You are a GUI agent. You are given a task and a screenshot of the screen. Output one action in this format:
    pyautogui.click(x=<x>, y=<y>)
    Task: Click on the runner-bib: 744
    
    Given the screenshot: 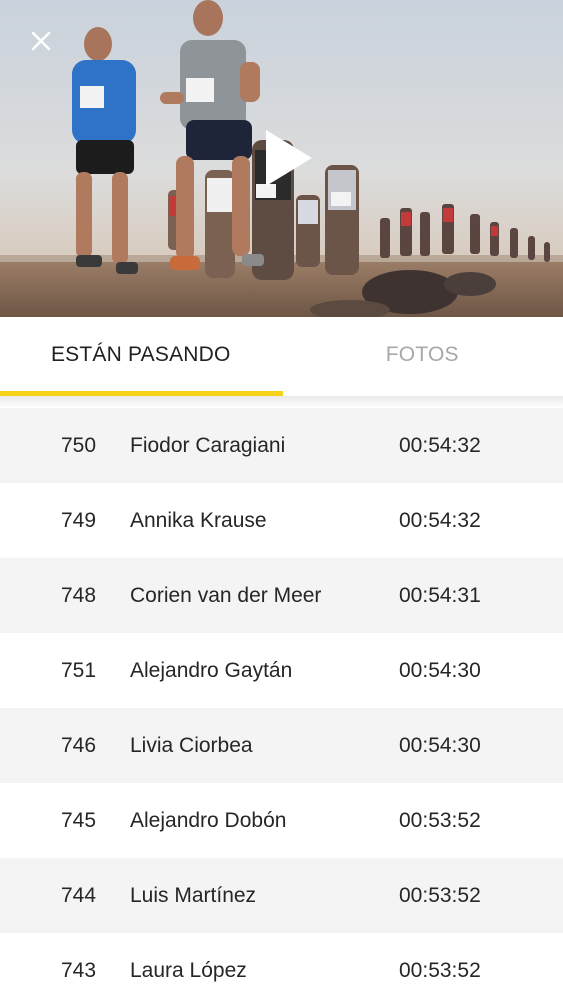 What is the action you would take?
    pyautogui.click(x=79, y=895)
    